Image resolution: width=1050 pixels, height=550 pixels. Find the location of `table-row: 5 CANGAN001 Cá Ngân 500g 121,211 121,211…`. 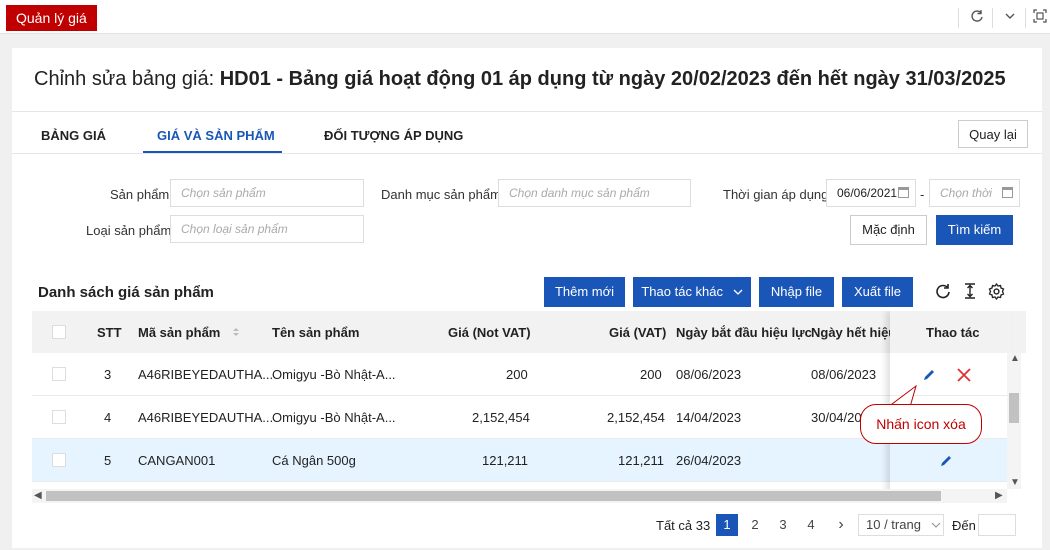

table-row: 5 CANGAN001 Cá Ngân 500g 121,211 121,211… is located at coordinates (462, 460).